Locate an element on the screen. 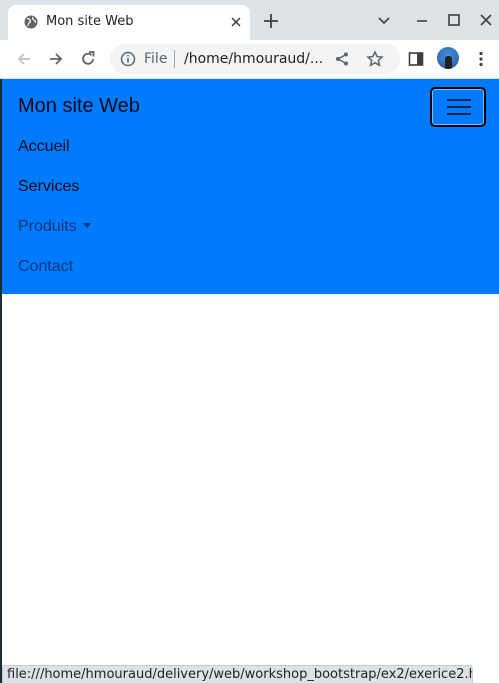 The width and height of the screenshot is (499, 683). chevron-down-icon is located at coordinates (384, 20).